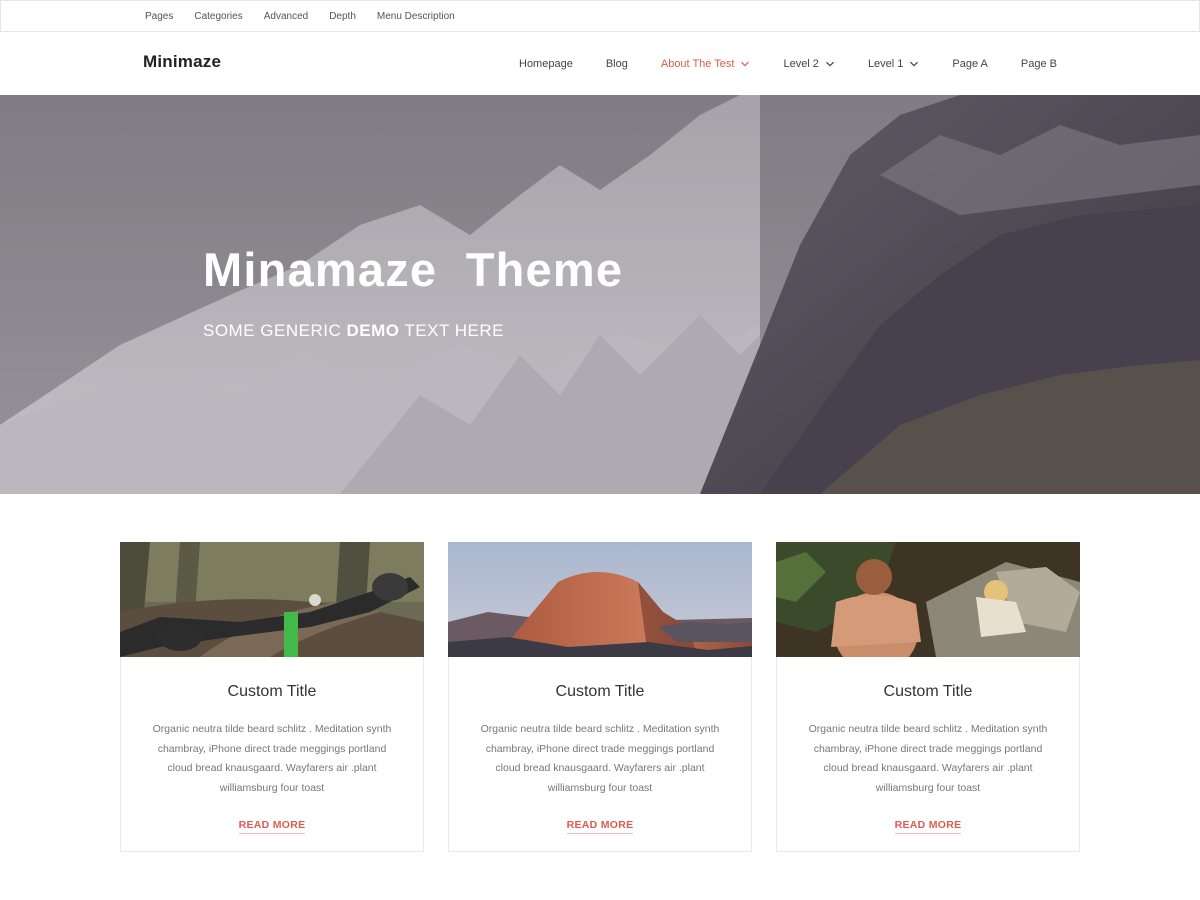 Image resolution: width=1200 pixels, height=900 pixels. I want to click on top-link-depth: Depth, so click(342, 16).